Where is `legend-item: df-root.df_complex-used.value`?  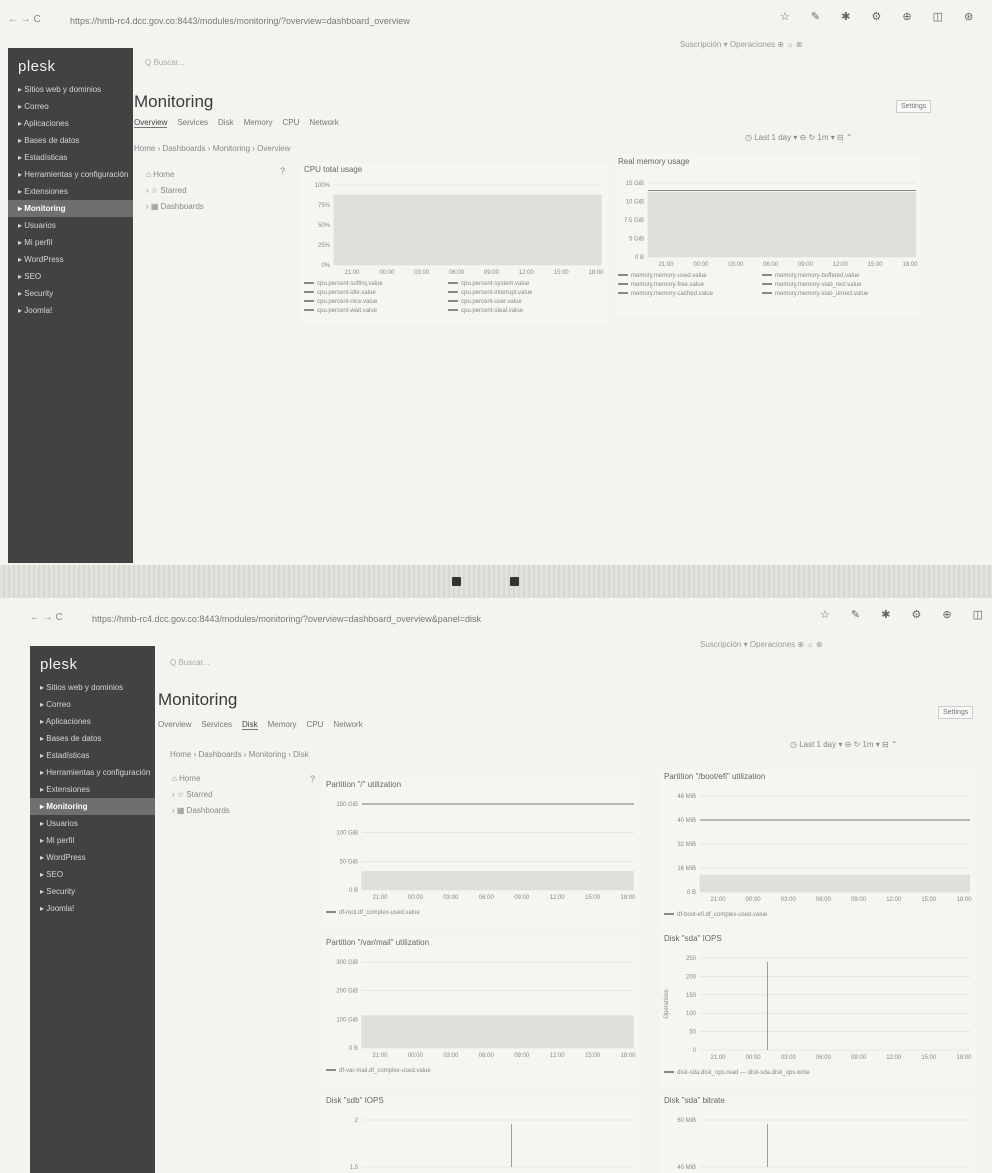
legend-item: df-root.df_complex-used.value is located at coordinates (373, 914).